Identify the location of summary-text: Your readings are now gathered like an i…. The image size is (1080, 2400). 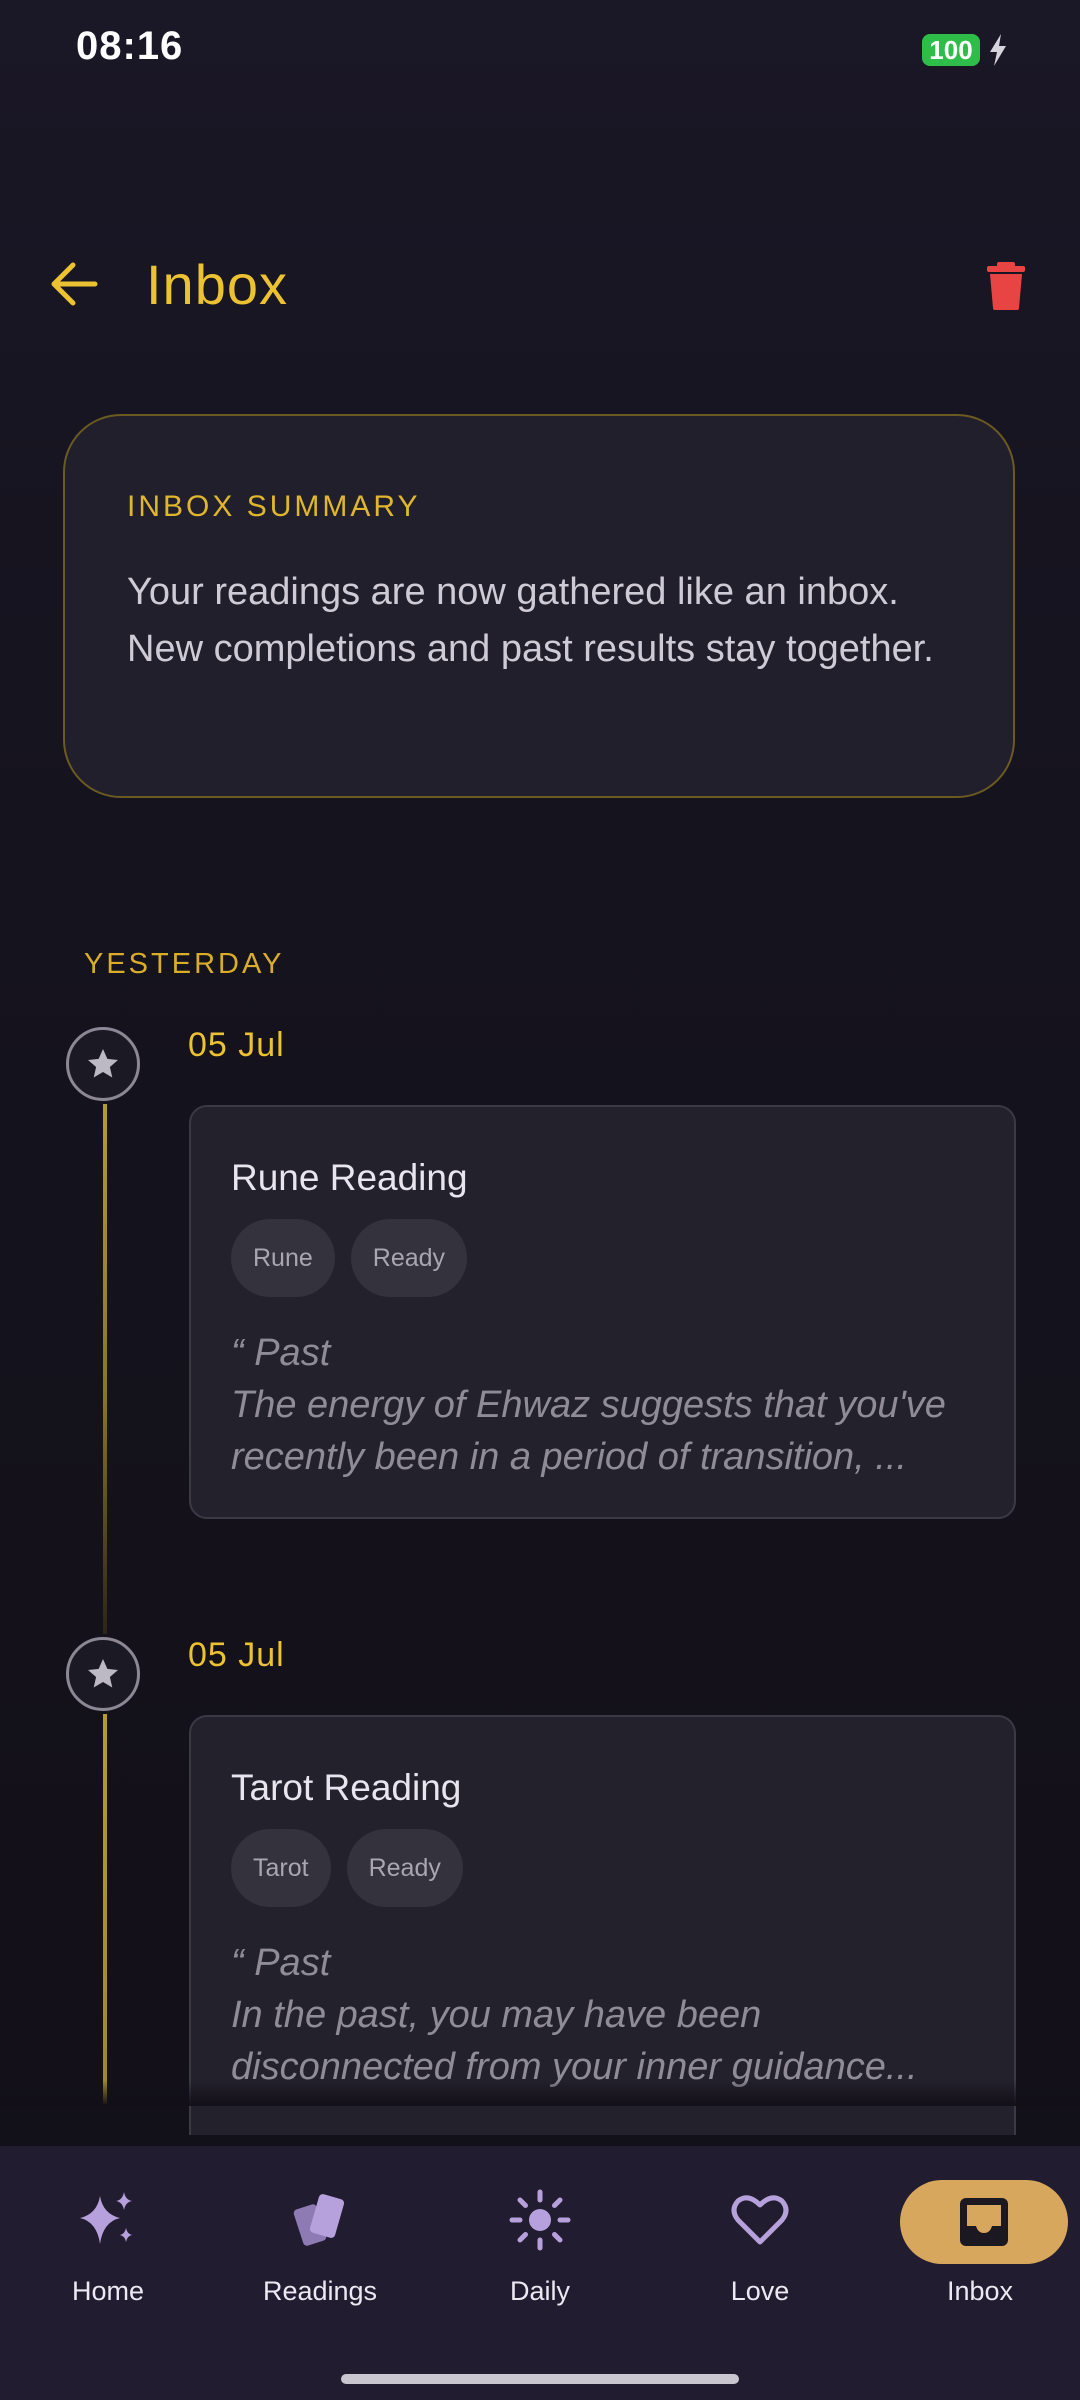
(530, 620).